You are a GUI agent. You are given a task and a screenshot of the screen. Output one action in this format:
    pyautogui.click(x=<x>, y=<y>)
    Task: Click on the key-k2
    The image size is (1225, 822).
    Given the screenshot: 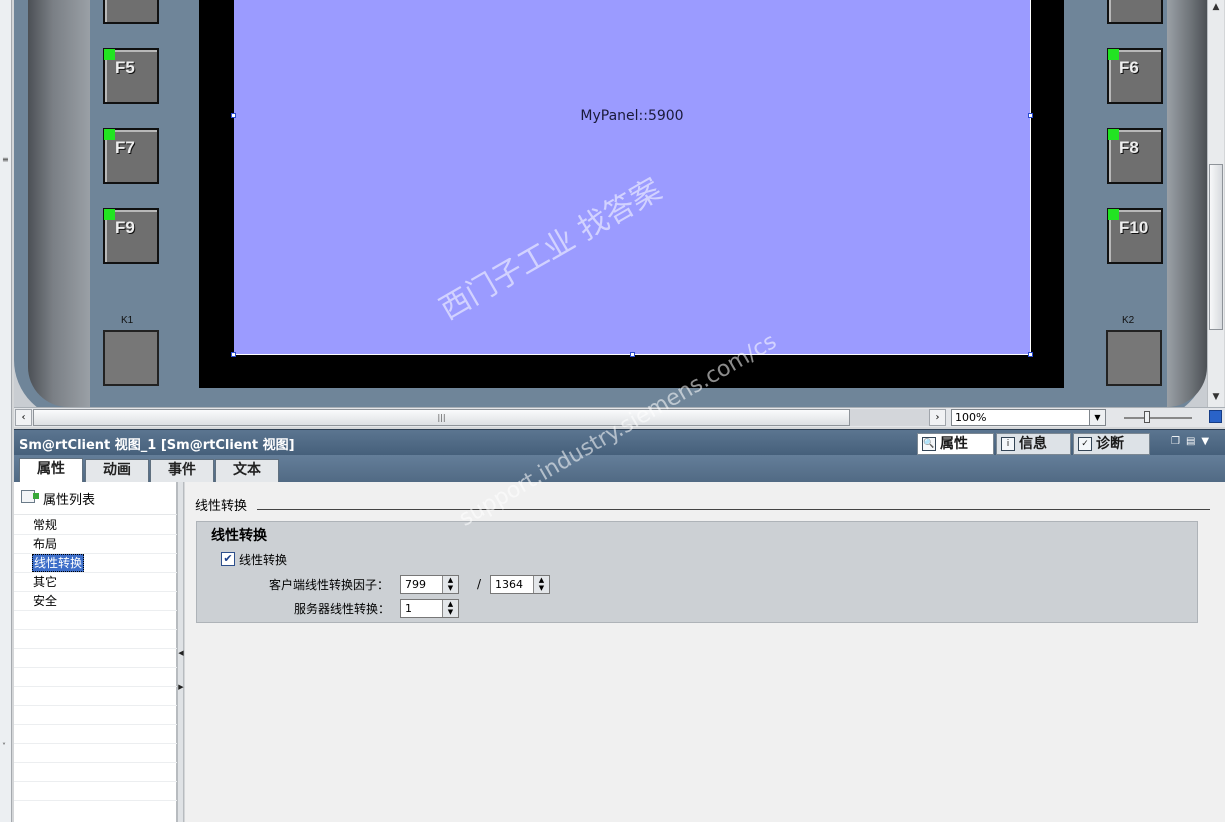 What is the action you would take?
    pyautogui.click(x=1134, y=358)
    